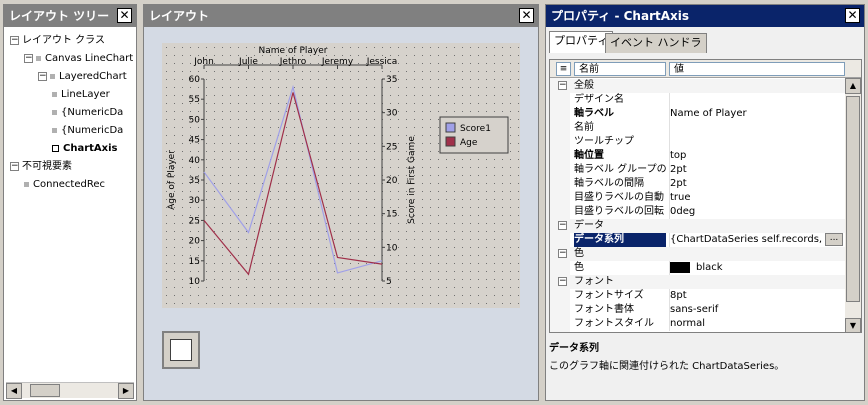  I want to click on property-value: normal, so click(757, 324).